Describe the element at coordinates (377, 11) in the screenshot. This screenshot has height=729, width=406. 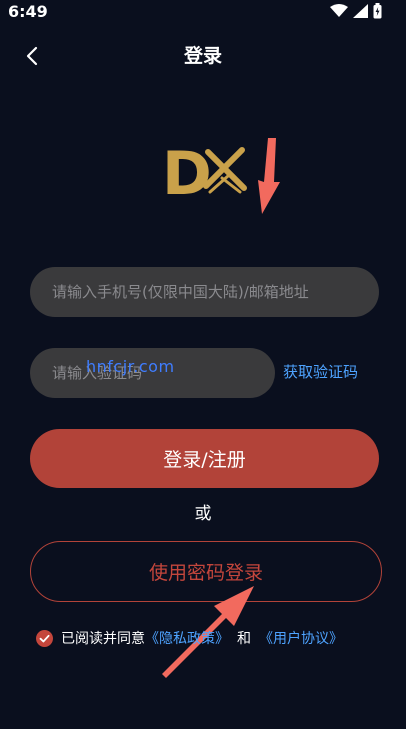
I see `battery-icon` at that location.